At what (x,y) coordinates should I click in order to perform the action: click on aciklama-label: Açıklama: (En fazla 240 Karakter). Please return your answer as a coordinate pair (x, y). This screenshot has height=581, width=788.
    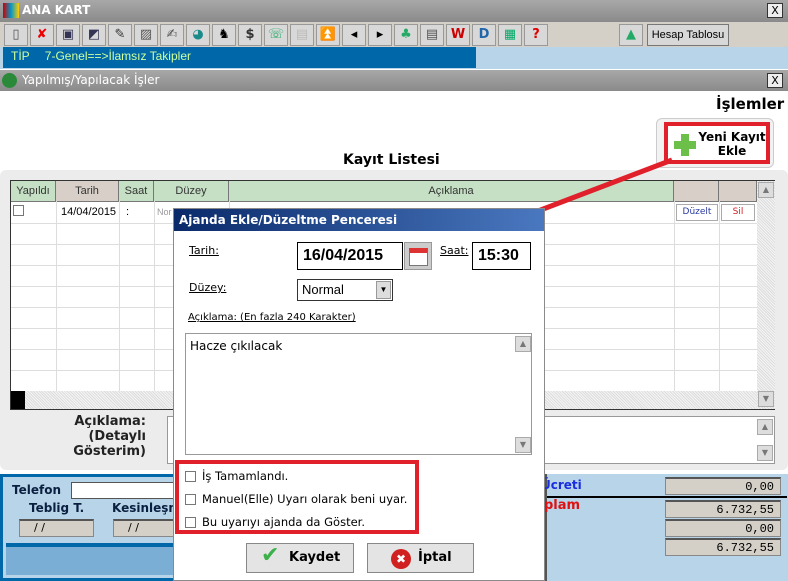
    Looking at the image, I should click on (272, 317).